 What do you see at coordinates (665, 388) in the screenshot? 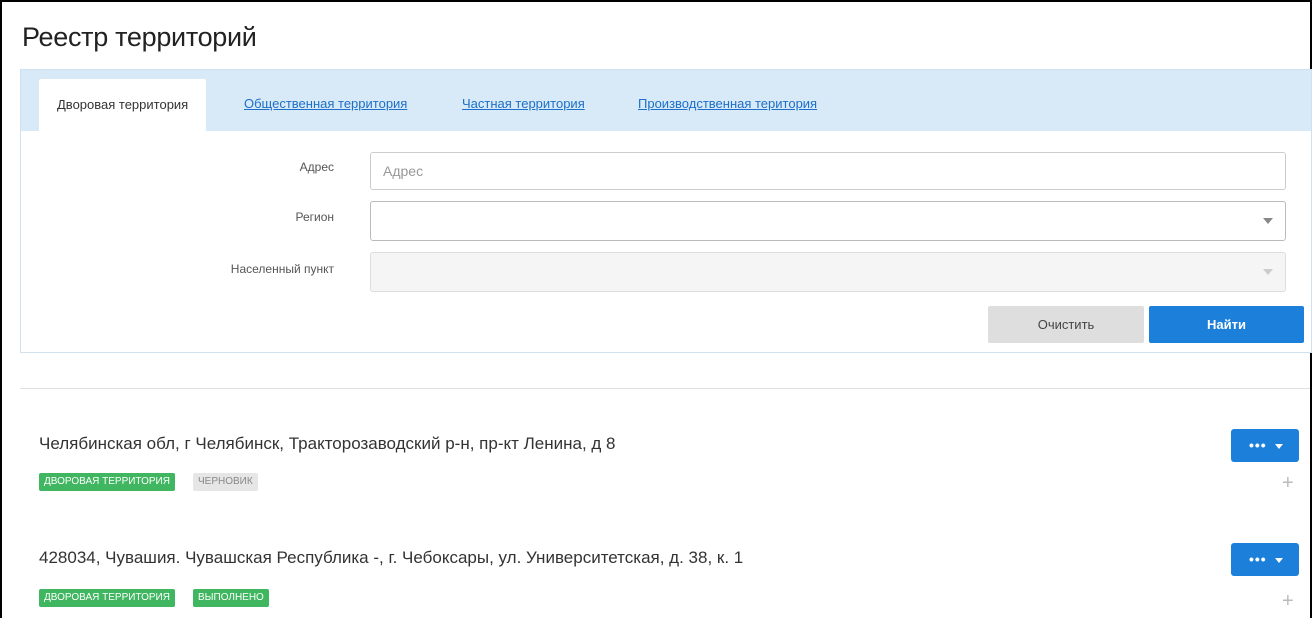
I see `divider` at bounding box center [665, 388].